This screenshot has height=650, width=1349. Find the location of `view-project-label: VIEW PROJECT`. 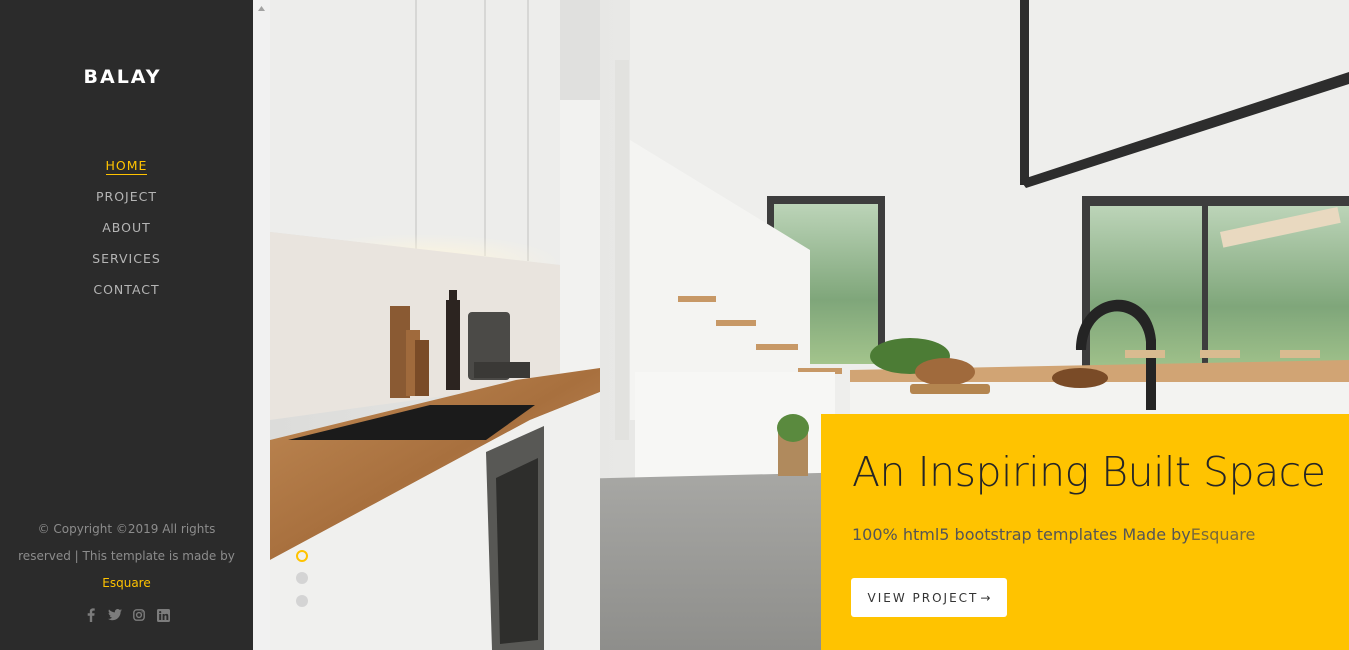

view-project-label: VIEW PROJECT is located at coordinates (923, 597).